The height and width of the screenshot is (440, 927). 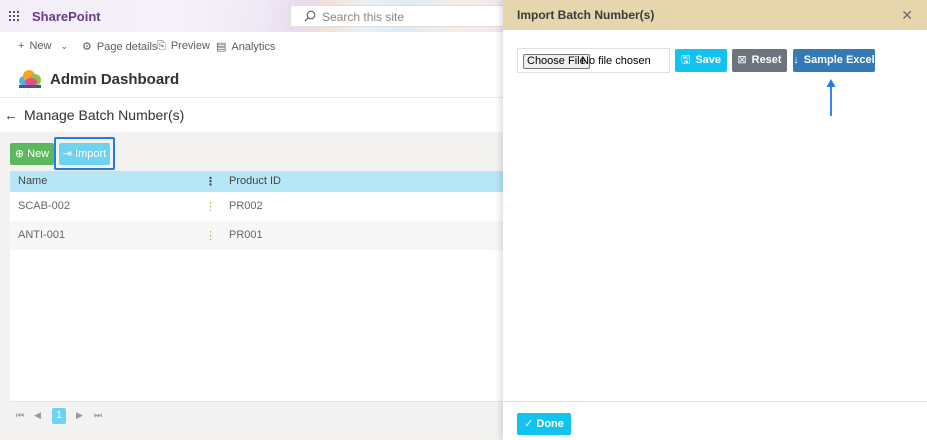 I want to click on preview-button: ⎘ Preview, so click(x=183, y=46).